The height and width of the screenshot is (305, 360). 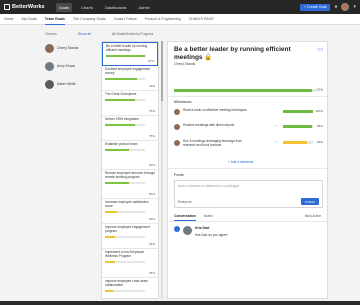 I want to click on logo-icon, so click(x=7, y=7).